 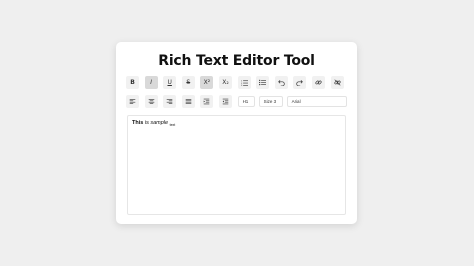 I want to click on unlink-button, so click(x=337, y=82).